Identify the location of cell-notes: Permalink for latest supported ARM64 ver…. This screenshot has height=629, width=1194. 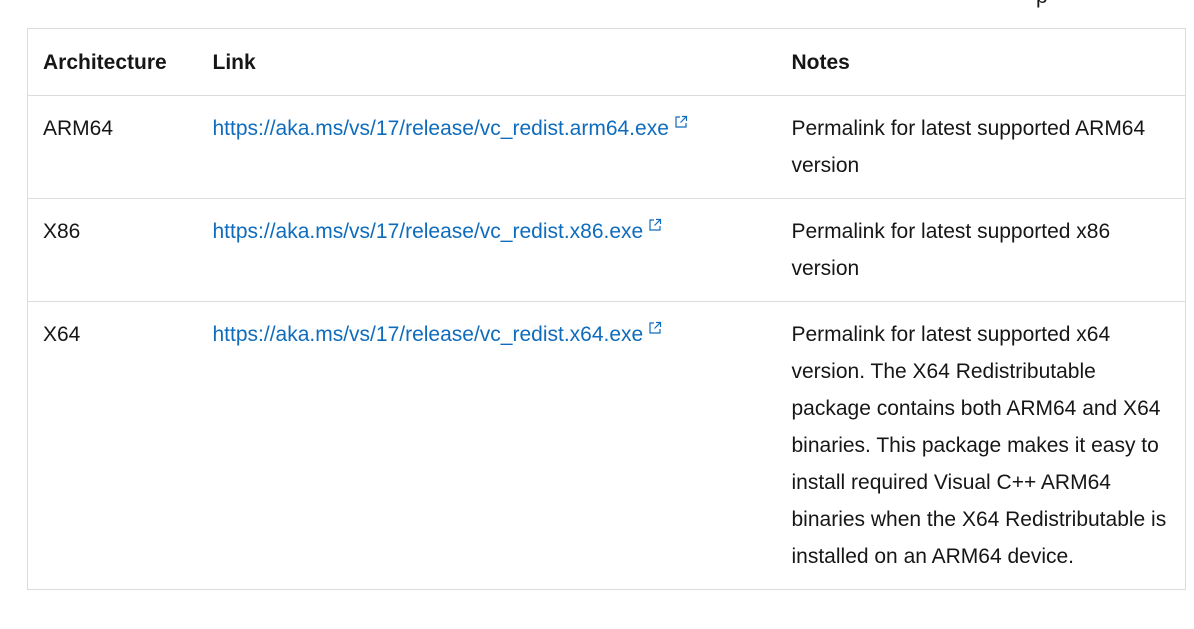
(981, 147).